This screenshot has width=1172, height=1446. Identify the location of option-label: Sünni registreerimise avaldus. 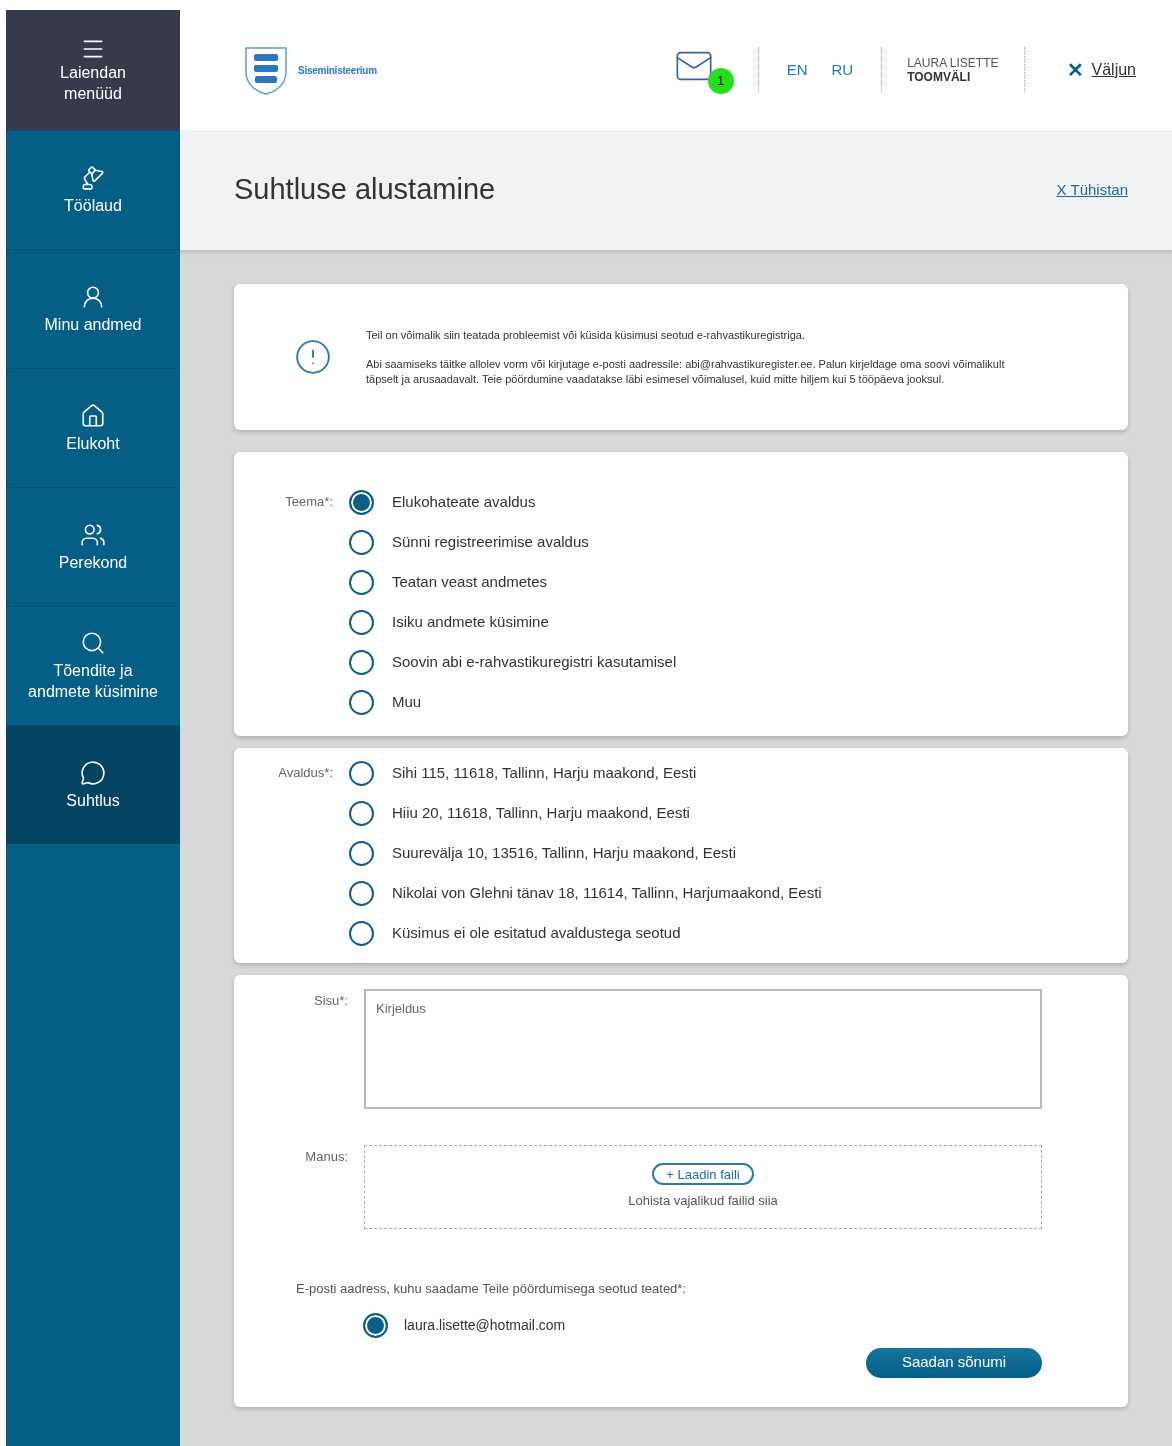
(490, 542).